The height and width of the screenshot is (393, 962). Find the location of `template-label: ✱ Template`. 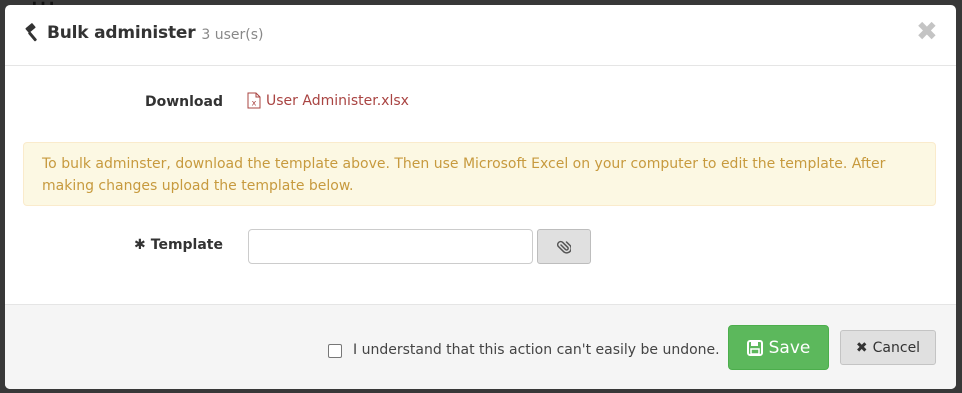

template-label: ✱ Template is located at coordinates (116, 245).